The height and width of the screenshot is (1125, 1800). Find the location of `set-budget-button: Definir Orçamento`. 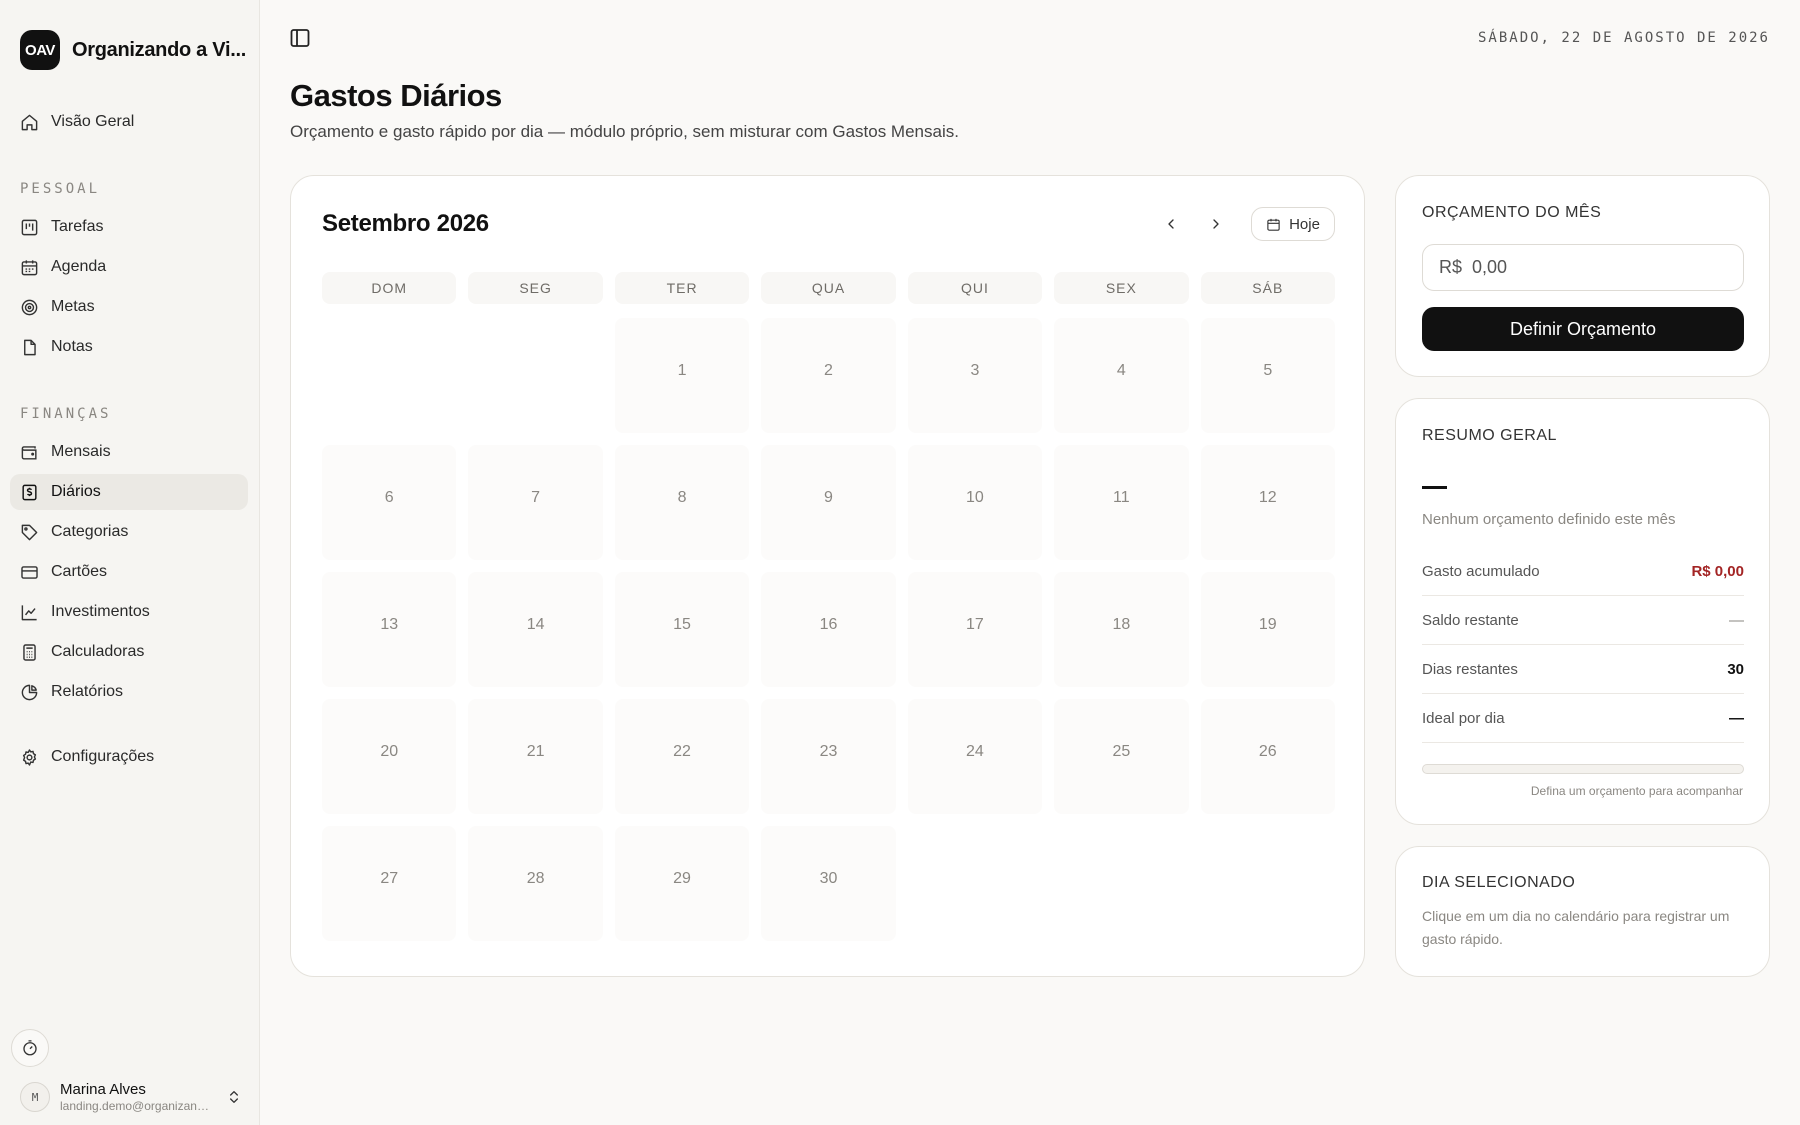

set-budget-button: Definir Orçamento is located at coordinates (1583, 329).